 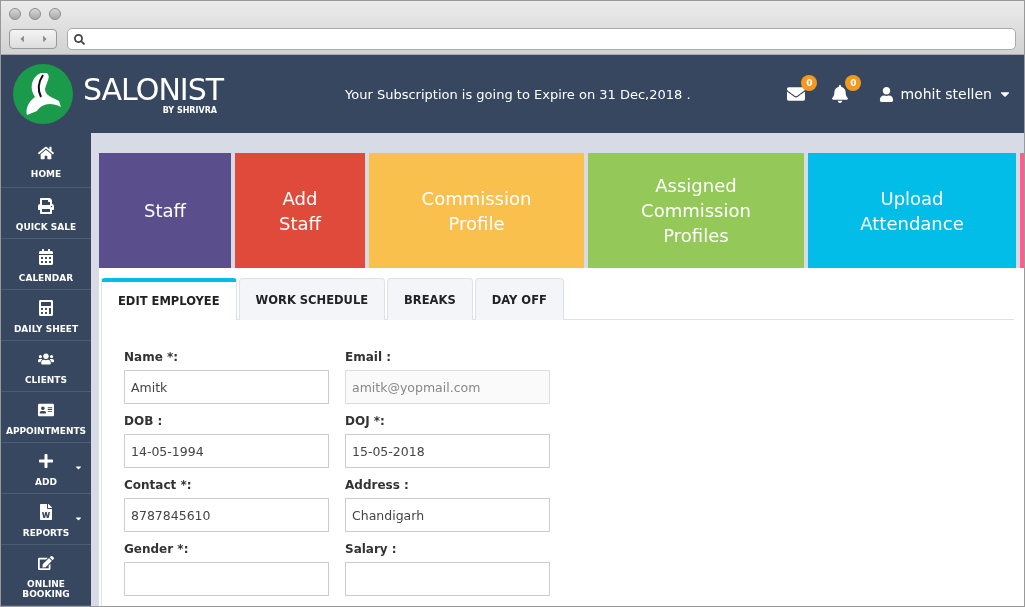 What do you see at coordinates (46, 308) in the screenshot?
I see `calculator-icon` at bounding box center [46, 308].